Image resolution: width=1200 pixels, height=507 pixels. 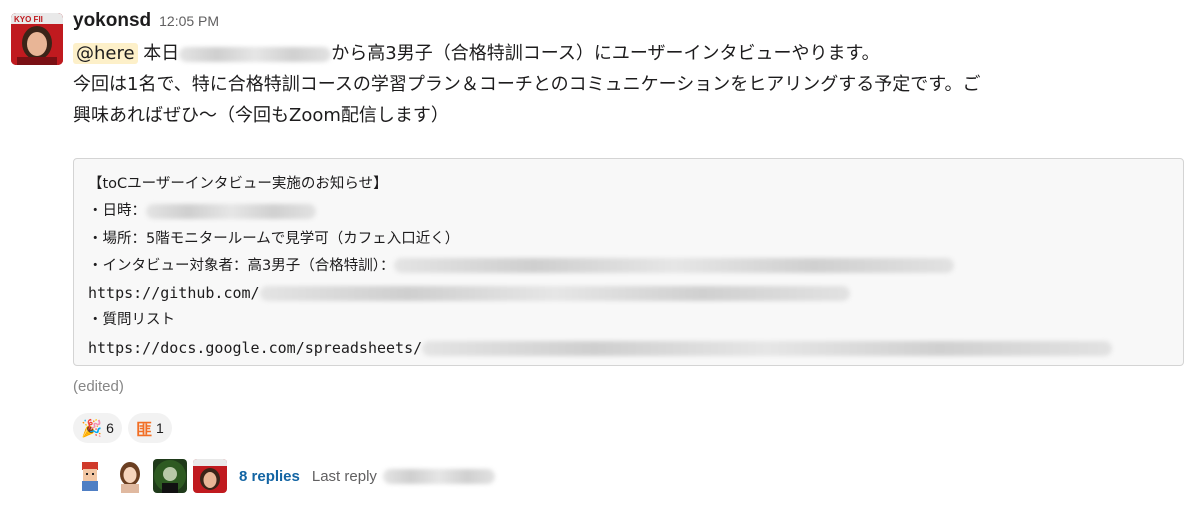 What do you see at coordinates (554, 294) in the screenshot?
I see `redacted-github-path` at bounding box center [554, 294].